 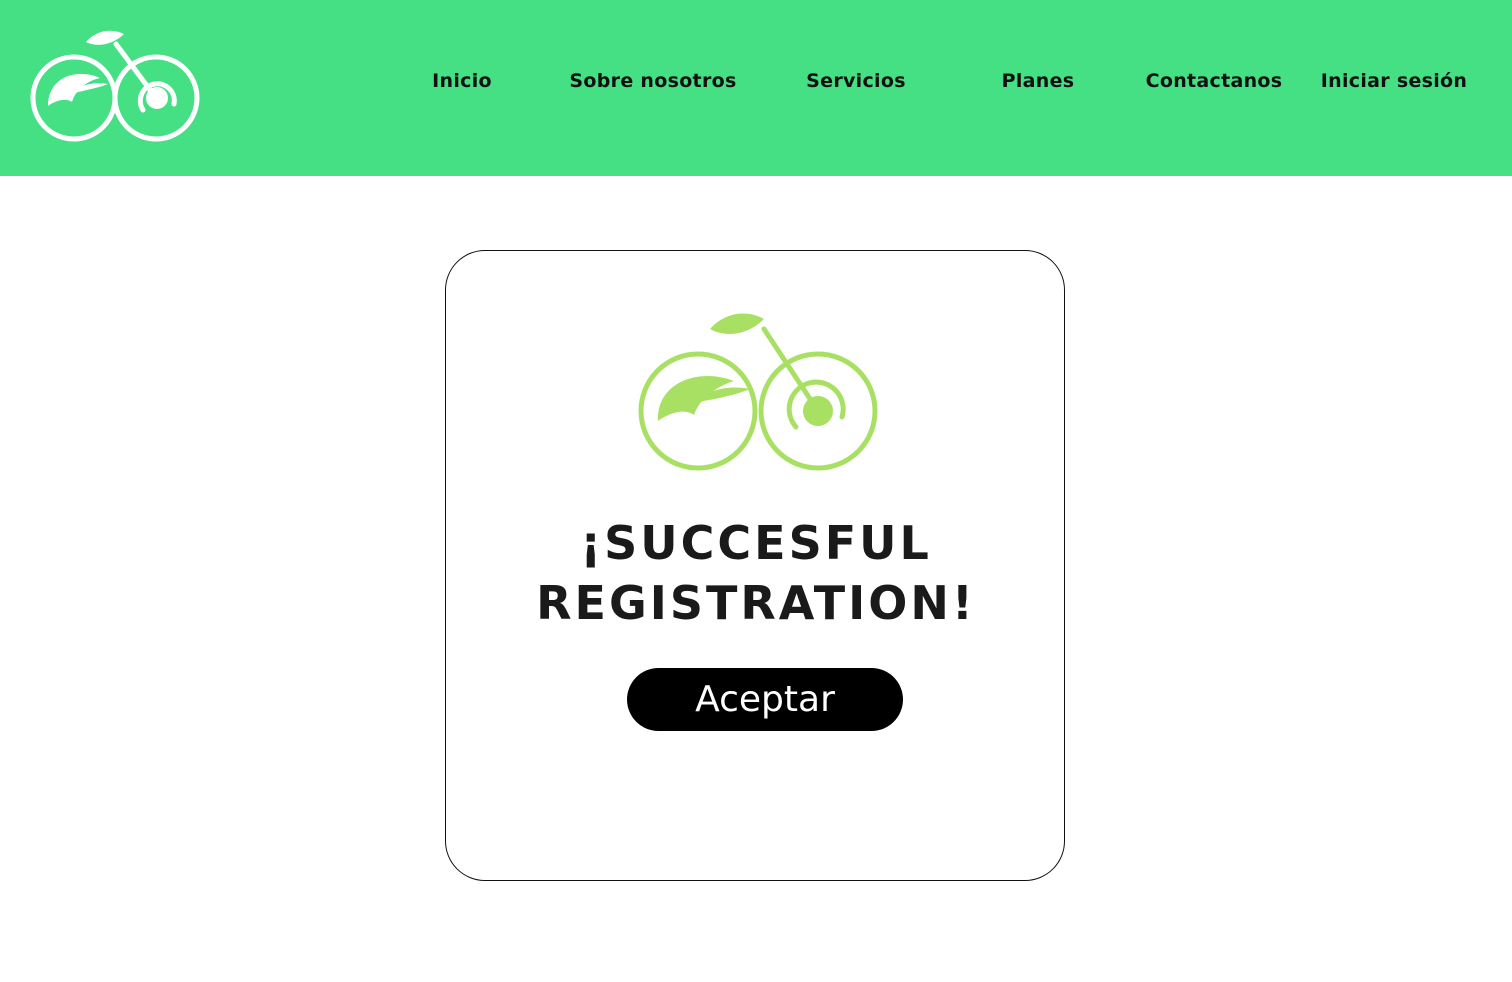 What do you see at coordinates (1394, 81) in the screenshot?
I see `nav-iniciar-sesion: Iniciar sesión` at bounding box center [1394, 81].